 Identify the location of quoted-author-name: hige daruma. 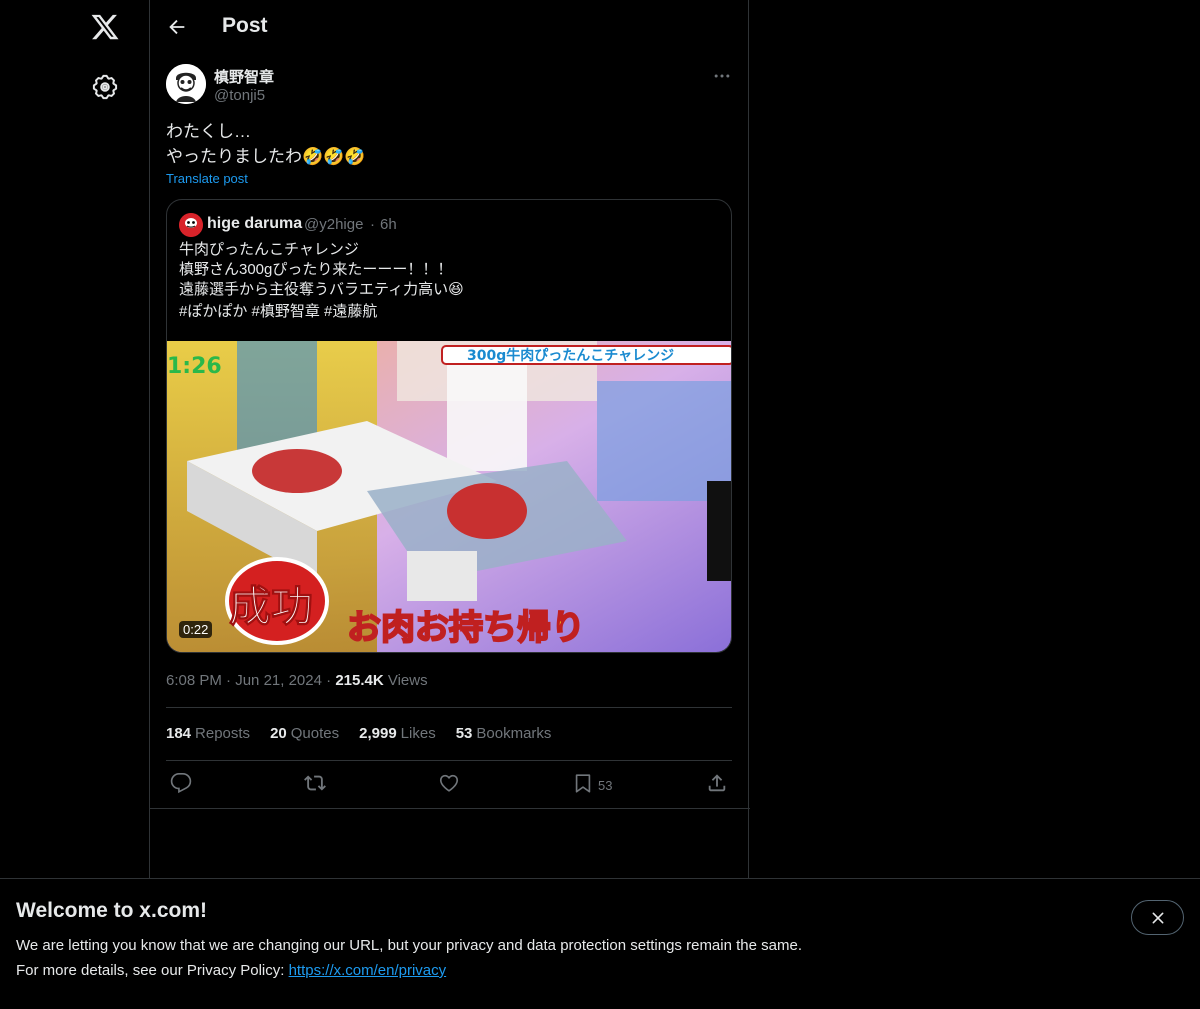
(255, 223).